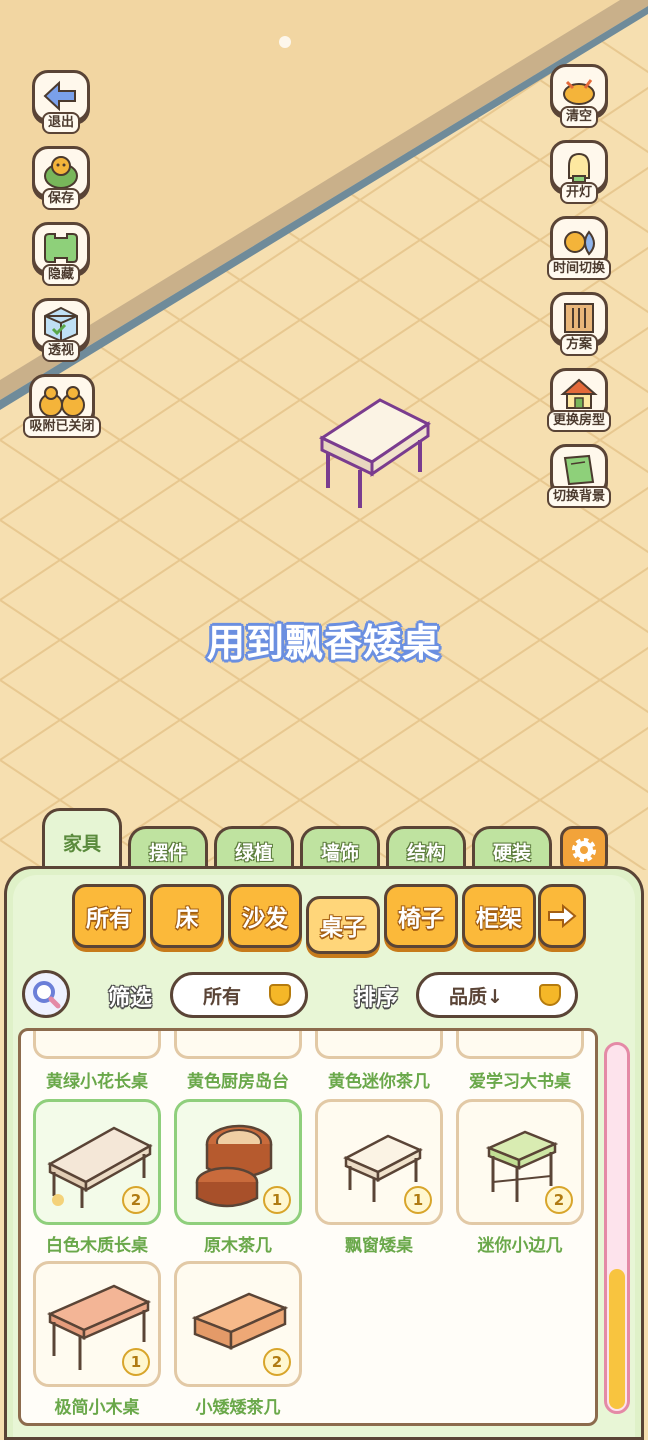  What do you see at coordinates (238, 1339) in the screenshot?
I see `list-item: 2 小矮矮茶几` at bounding box center [238, 1339].